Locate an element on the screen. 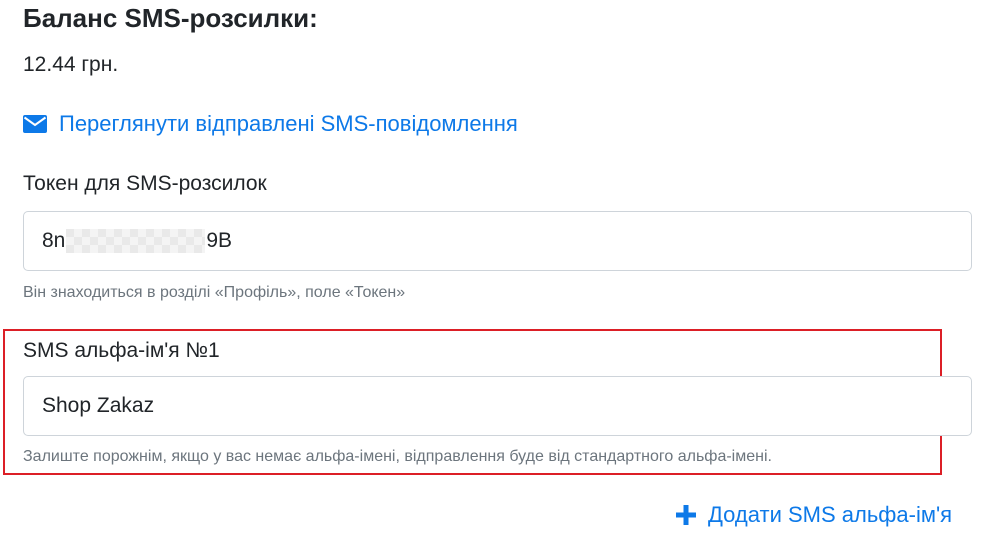 The height and width of the screenshot is (540, 994). token-label: Токен для SMS-розсилок is located at coordinates (145, 183).